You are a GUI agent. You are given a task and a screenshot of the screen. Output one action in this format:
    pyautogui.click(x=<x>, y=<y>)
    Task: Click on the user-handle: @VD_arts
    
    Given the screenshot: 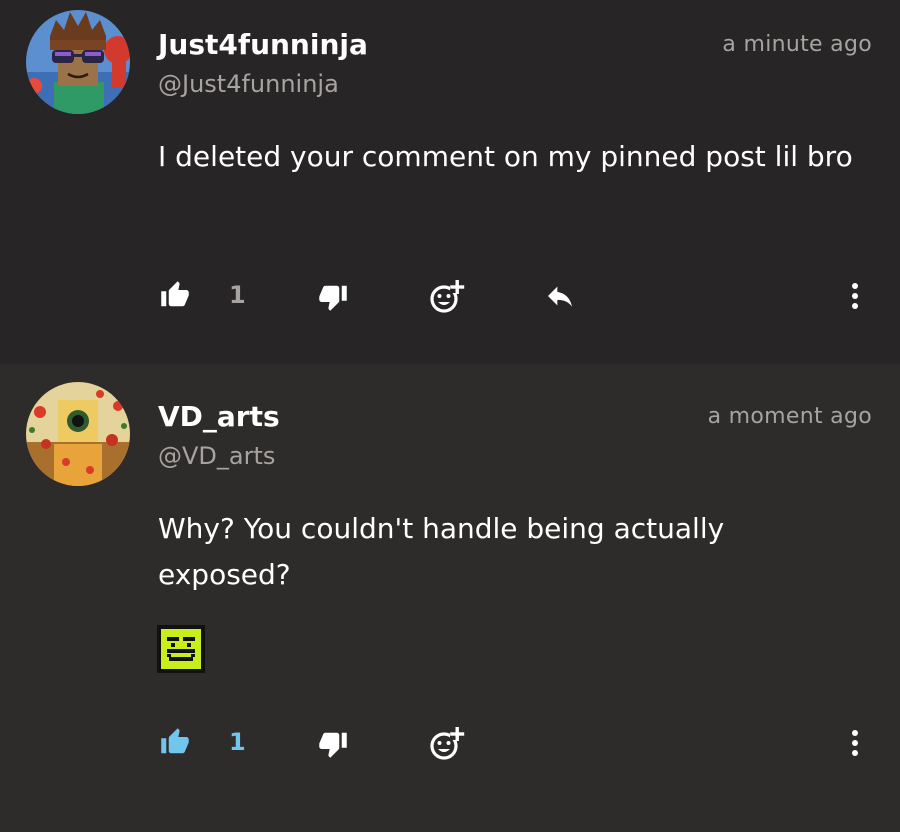 What is the action you would take?
    pyautogui.click(x=216, y=456)
    